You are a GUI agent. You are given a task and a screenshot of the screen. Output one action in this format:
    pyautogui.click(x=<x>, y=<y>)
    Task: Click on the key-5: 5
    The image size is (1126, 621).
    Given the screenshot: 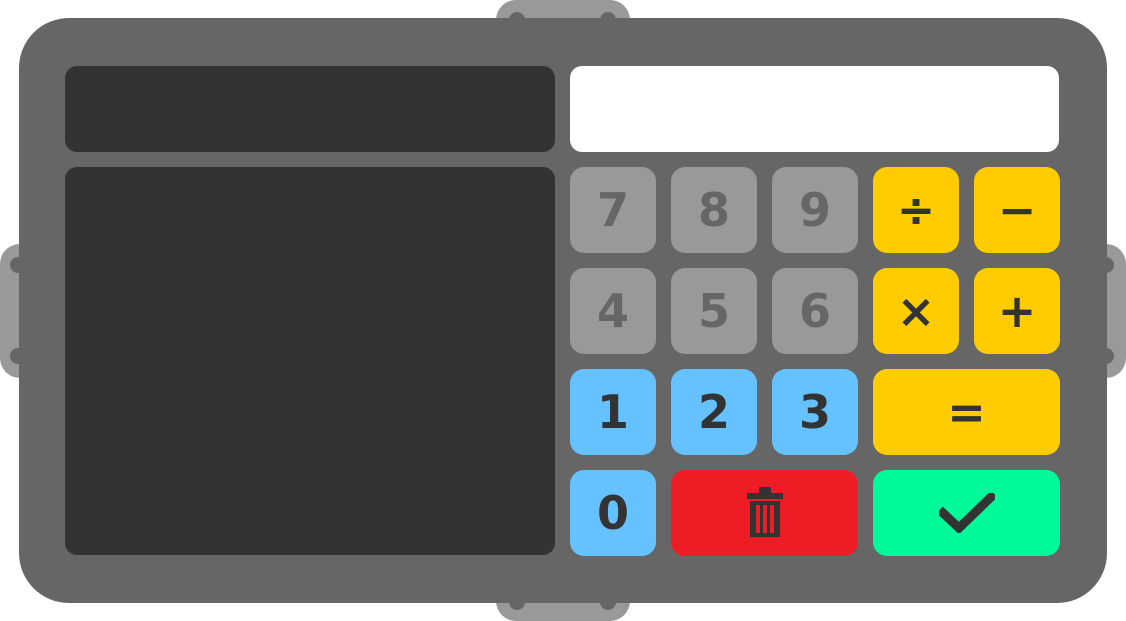 What is the action you would take?
    pyautogui.click(x=714, y=311)
    